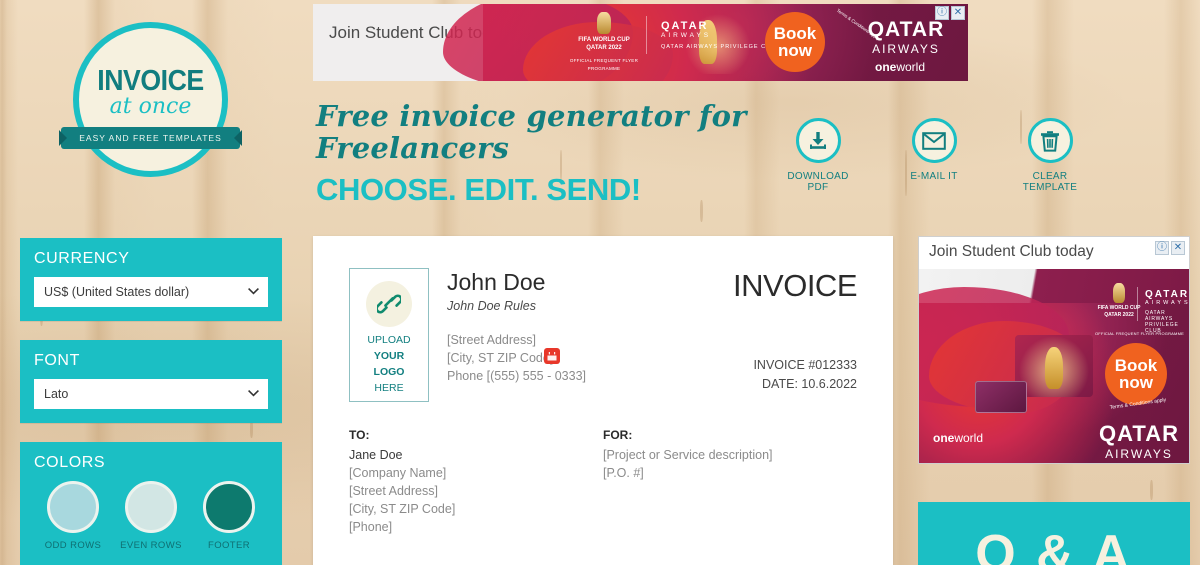 The height and width of the screenshot is (565, 1200). Describe the element at coordinates (742, 384) in the screenshot. I see `invoice-date: DATE: 10.6.2022` at that location.